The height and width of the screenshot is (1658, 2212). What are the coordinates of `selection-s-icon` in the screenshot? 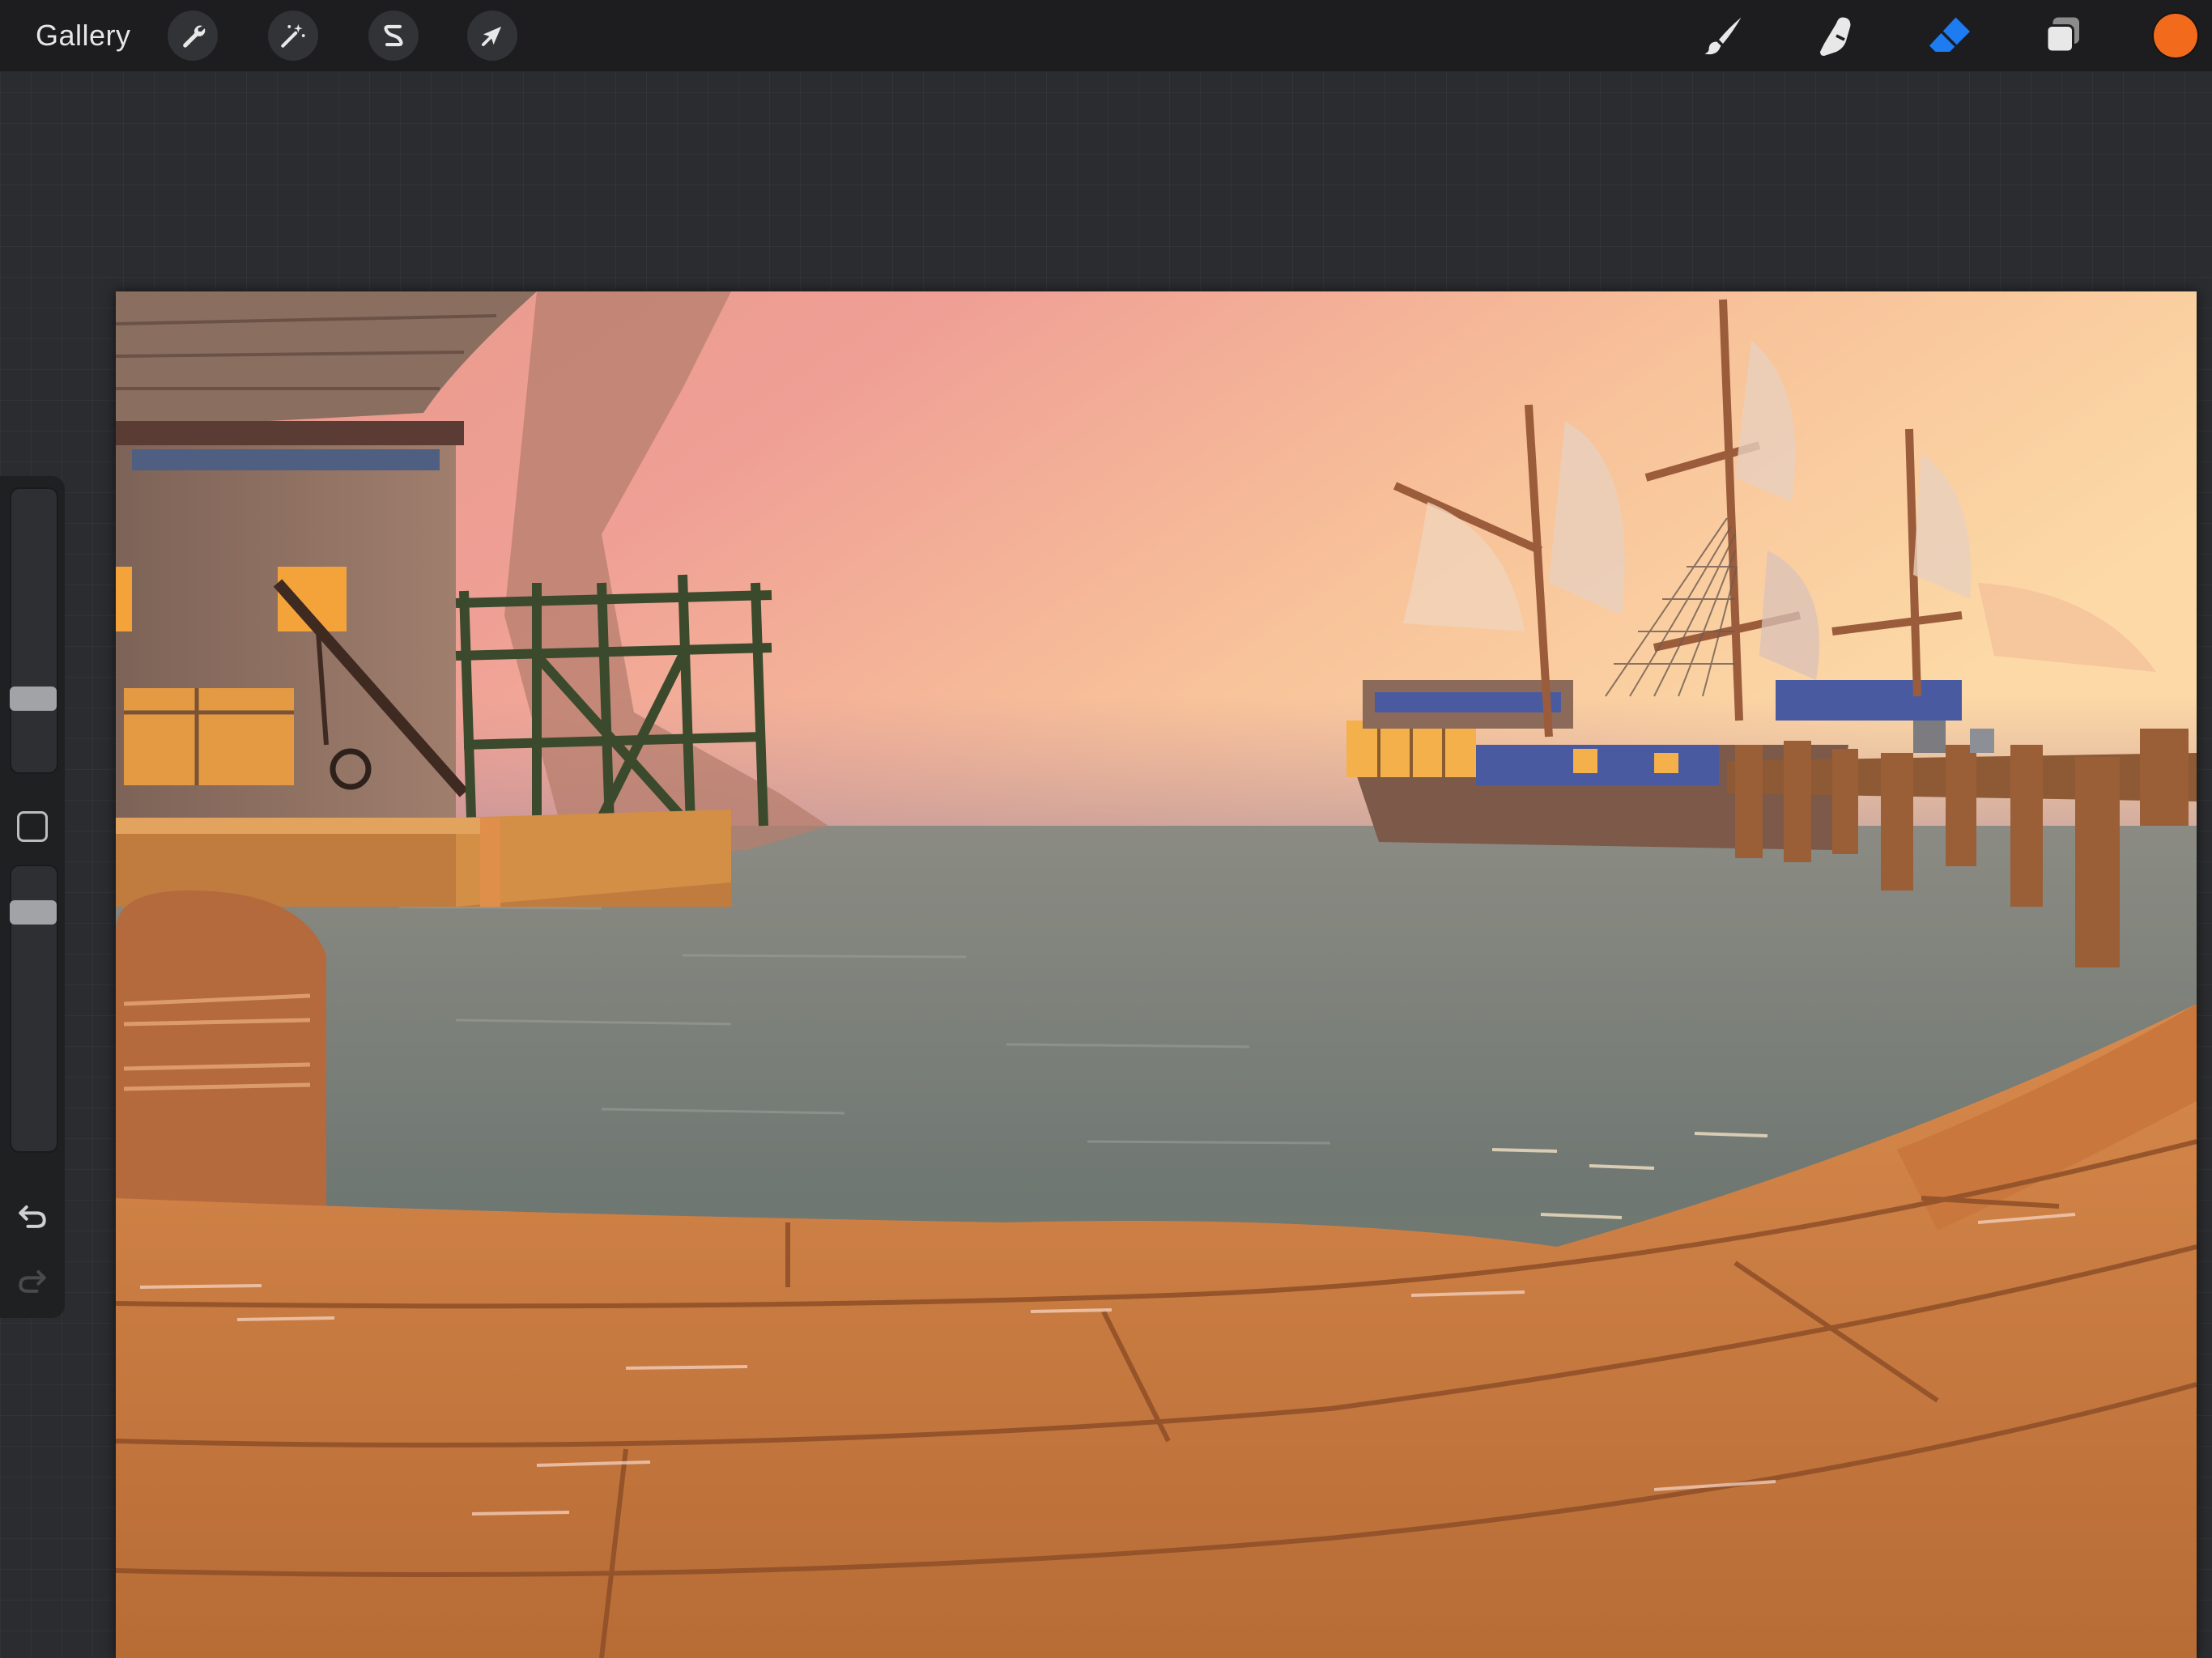 It's located at (393, 35).